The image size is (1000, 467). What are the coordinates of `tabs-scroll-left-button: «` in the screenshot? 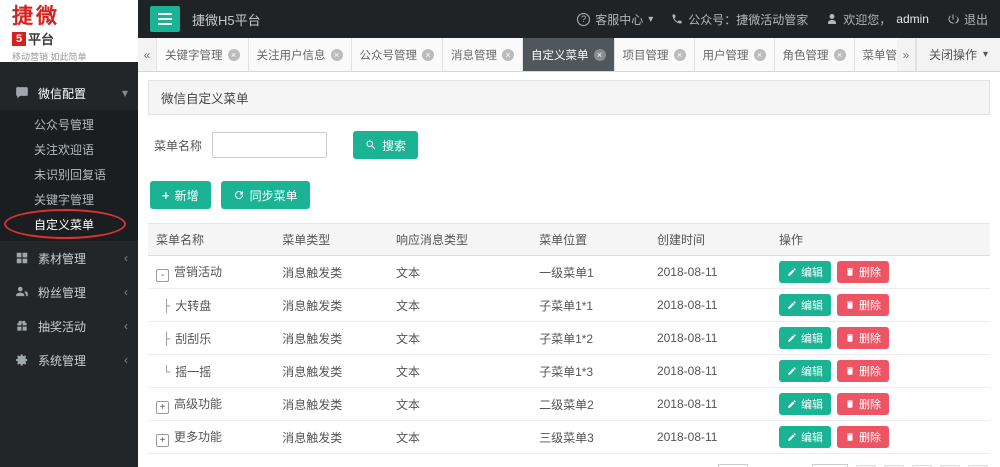 It's located at (147, 54).